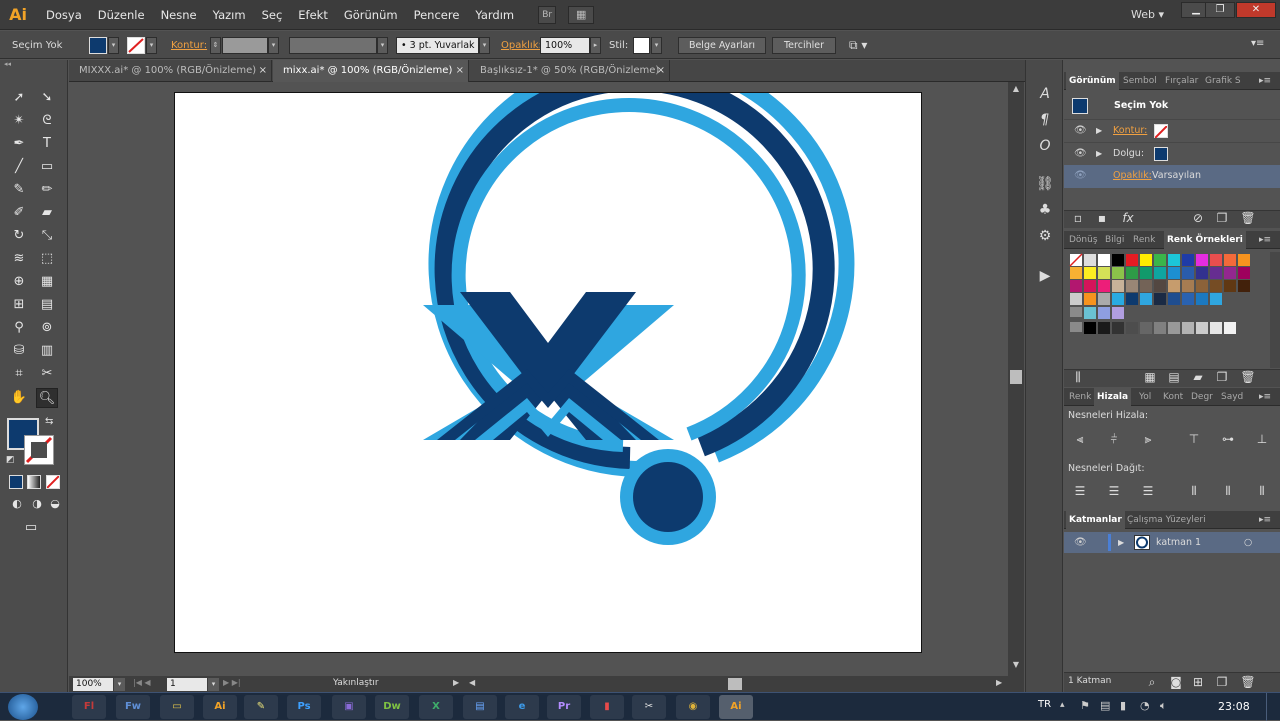 Image resolution: width=1280 pixels, height=721 pixels. I want to click on type-tool-icon: T, so click(47, 144).